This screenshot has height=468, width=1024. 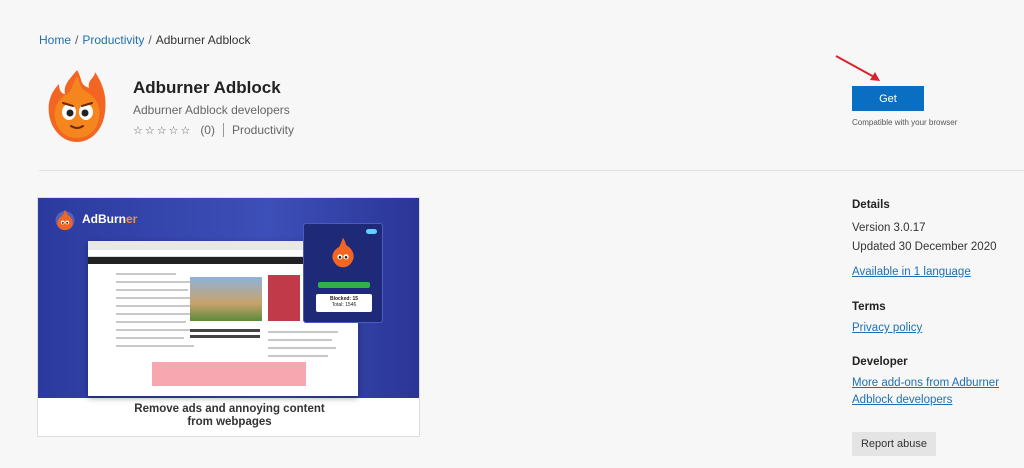 I want to click on rating-row: ☆☆☆☆☆ (0) Productivity, so click(x=213, y=130).